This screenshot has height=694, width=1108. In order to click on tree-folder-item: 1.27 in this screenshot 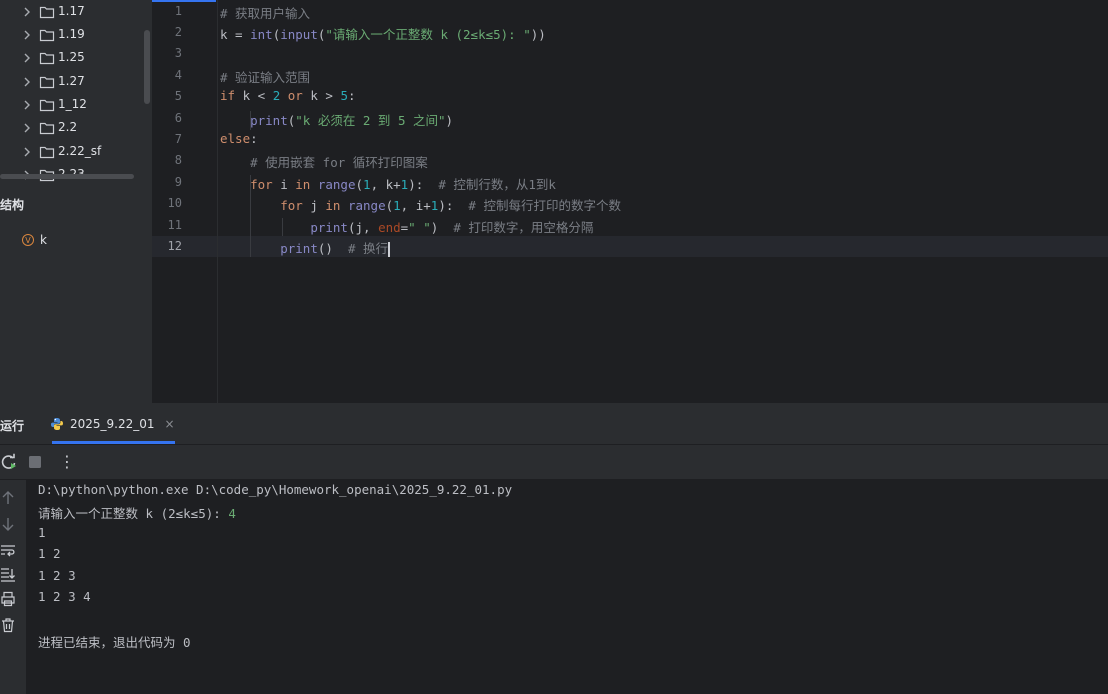, I will do `click(70, 82)`.